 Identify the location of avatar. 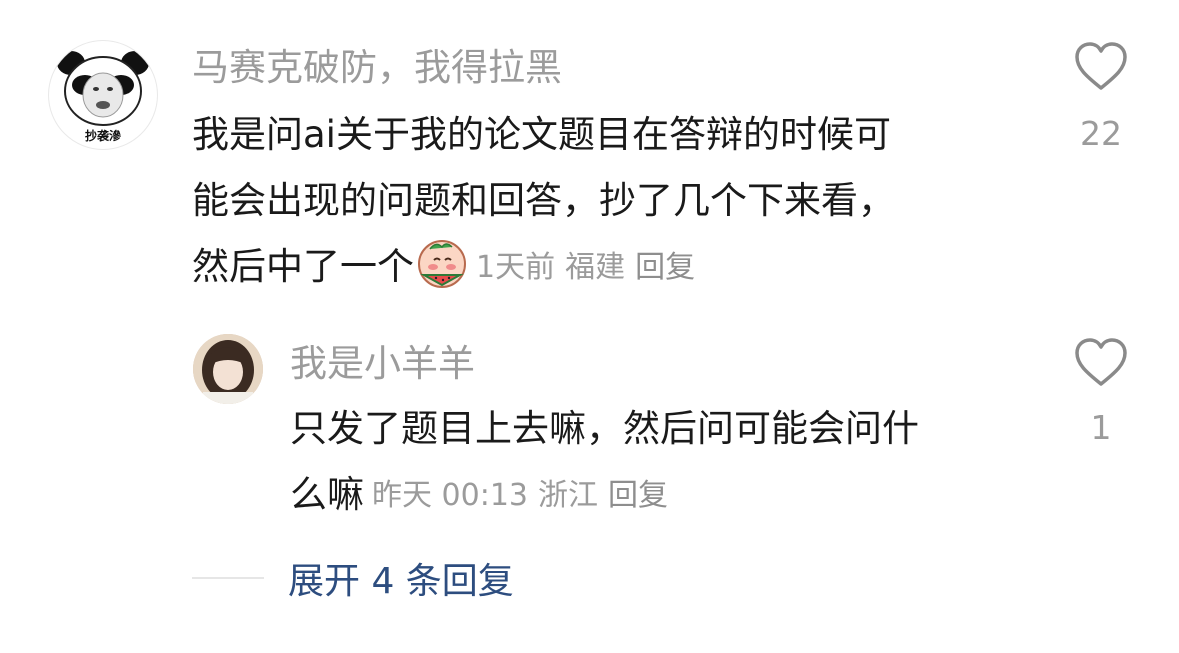
(228, 369).